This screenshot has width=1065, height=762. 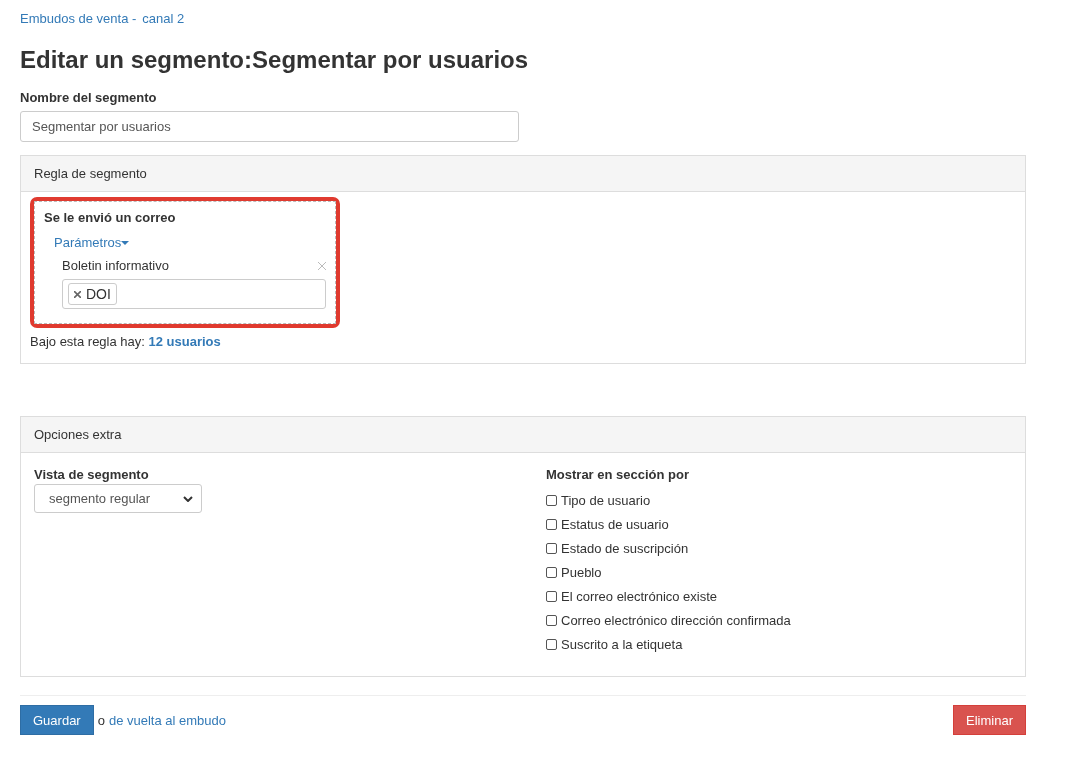 What do you see at coordinates (125, 341) in the screenshot?
I see `rule-count-text: Bajo esta regla hay: 12 usuarios` at bounding box center [125, 341].